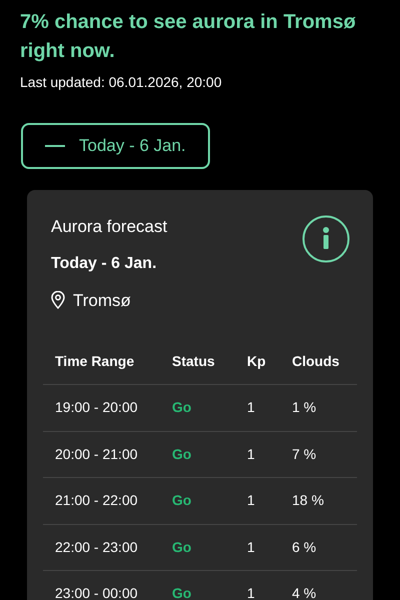 The height and width of the screenshot is (600, 400). Describe the element at coordinates (256, 360) in the screenshot. I see `column-header: Kp` at that location.